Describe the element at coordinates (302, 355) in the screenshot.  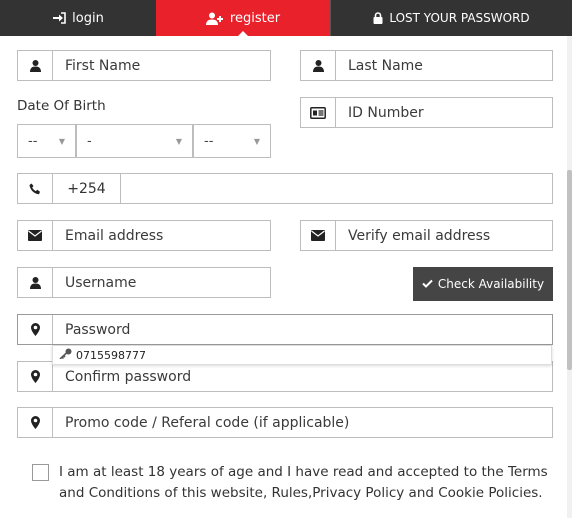
I see `autofill-suggestion: 0715598777` at that location.